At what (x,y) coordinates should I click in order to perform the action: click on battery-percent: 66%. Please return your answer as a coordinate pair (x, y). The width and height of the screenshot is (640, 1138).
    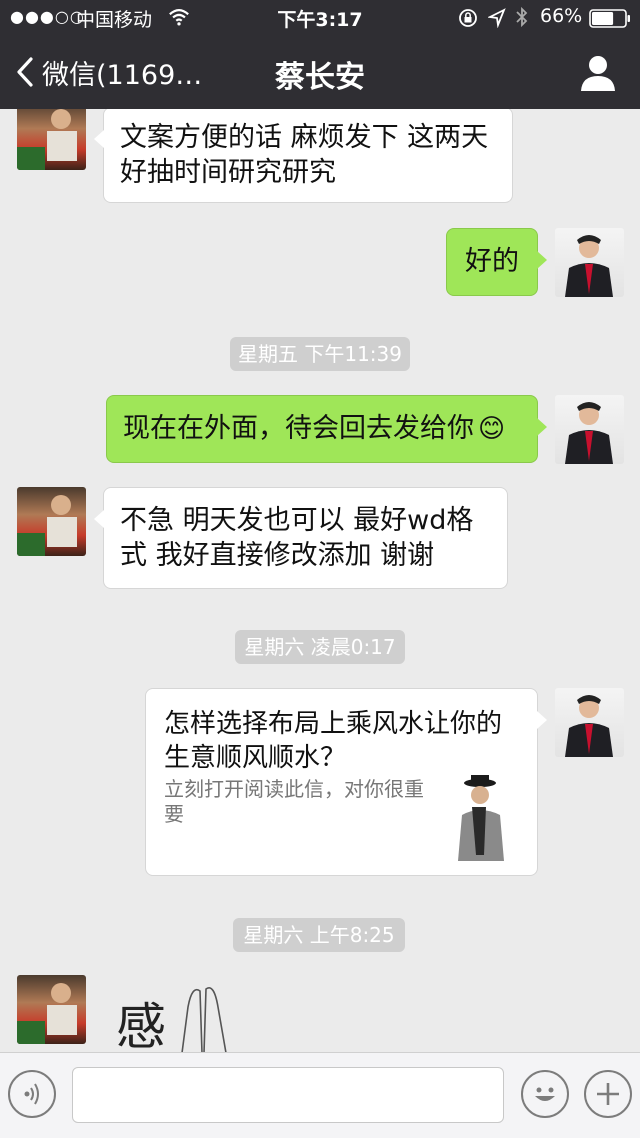
    Looking at the image, I should click on (561, 16).